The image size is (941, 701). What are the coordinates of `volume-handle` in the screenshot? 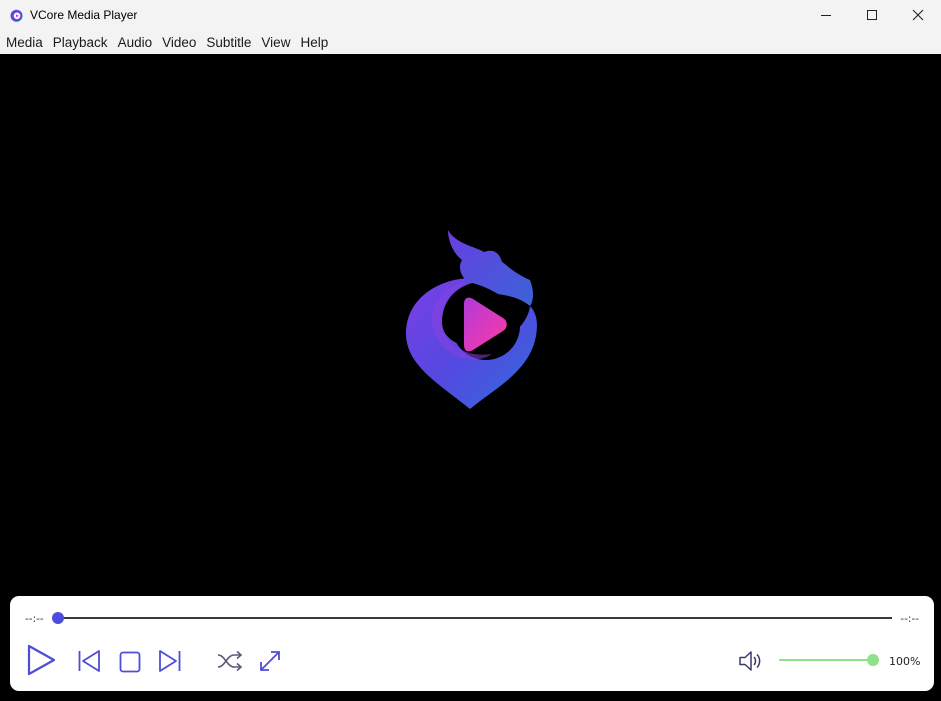 It's located at (873, 660).